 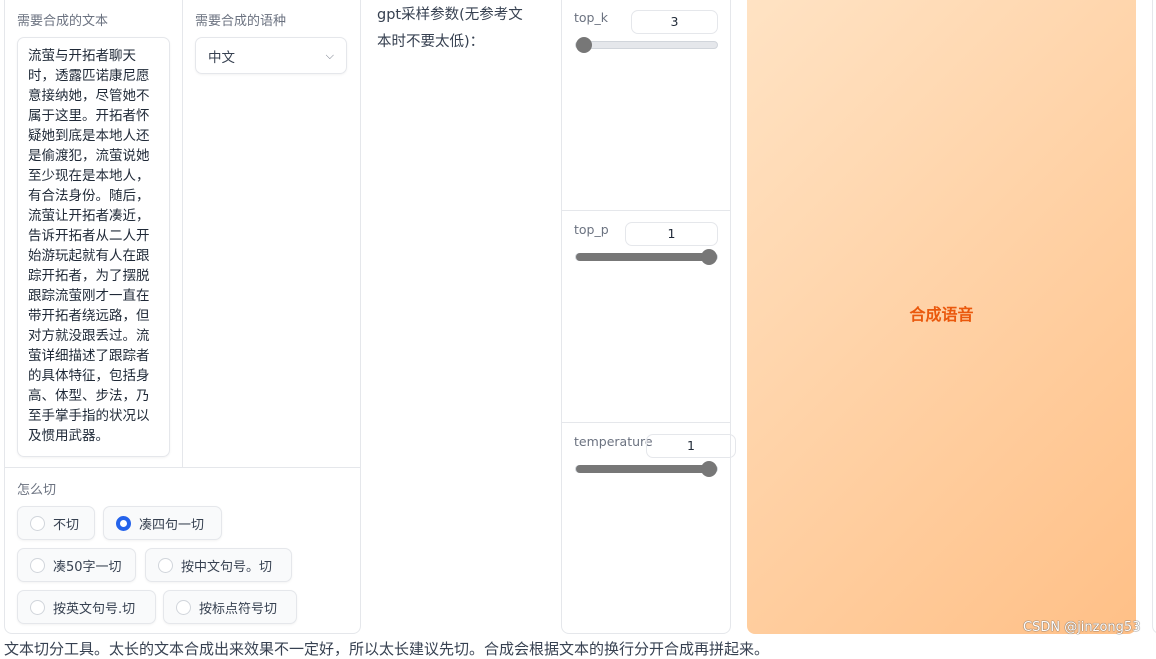 What do you see at coordinates (1154, 317) in the screenshot?
I see `right-panel-edge` at bounding box center [1154, 317].